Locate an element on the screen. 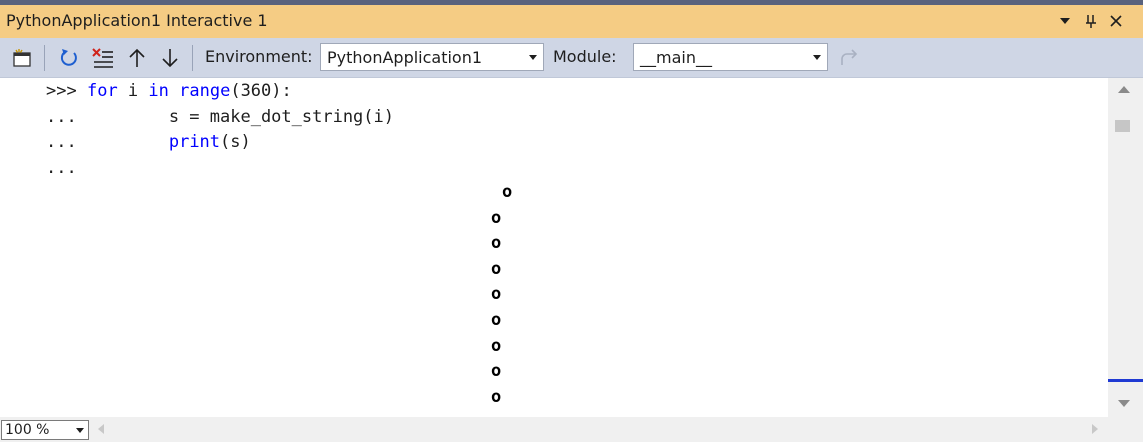  window-menu-button is located at coordinates (1065, 21).